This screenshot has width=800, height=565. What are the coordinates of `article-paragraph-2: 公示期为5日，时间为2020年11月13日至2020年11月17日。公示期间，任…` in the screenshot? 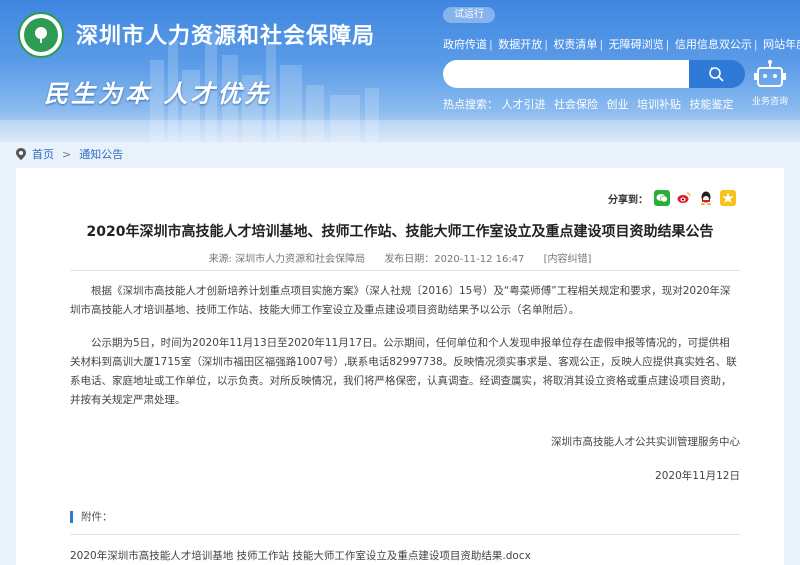 It's located at (403, 371).